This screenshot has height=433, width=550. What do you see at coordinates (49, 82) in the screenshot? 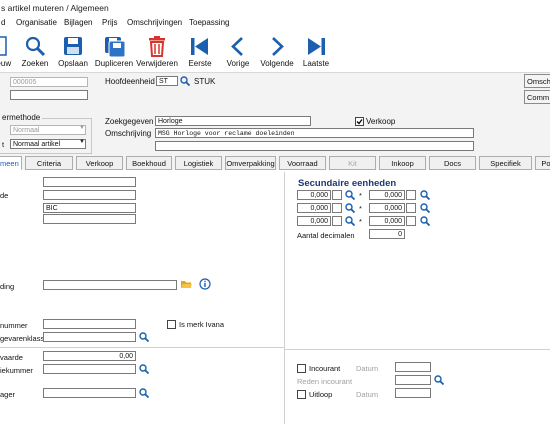
I see `article-number-field: 000005` at bounding box center [49, 82].